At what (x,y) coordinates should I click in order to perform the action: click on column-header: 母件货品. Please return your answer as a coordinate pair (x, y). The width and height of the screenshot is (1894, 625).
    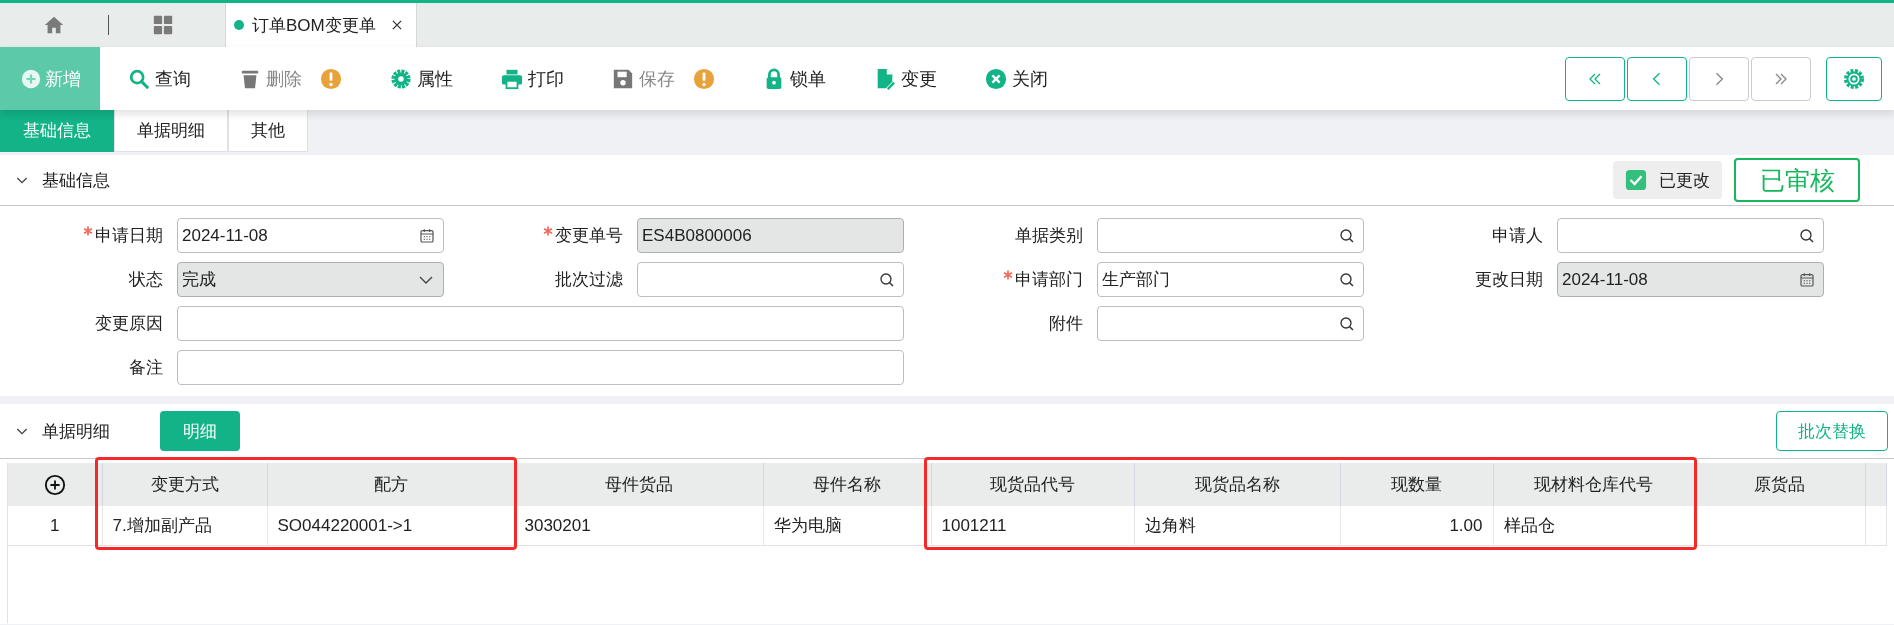
    Looking at the image, I should click on (638, 484).